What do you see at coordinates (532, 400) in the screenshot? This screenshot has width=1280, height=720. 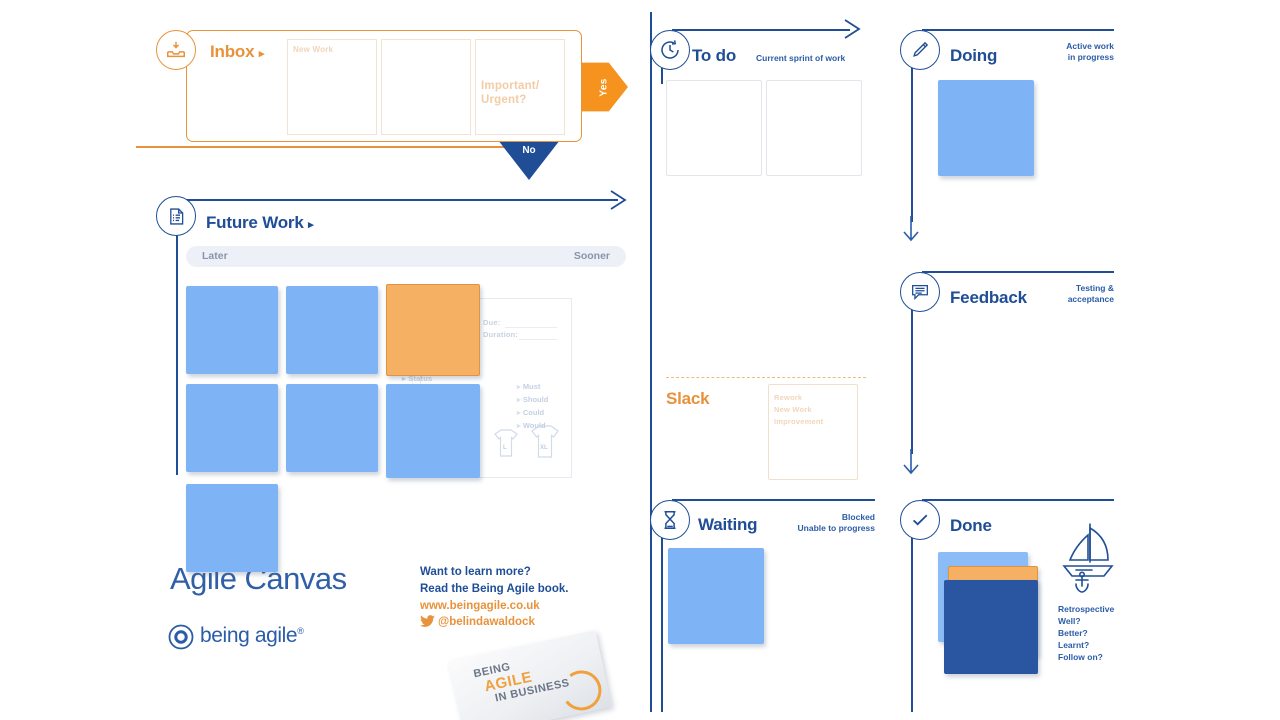 I see `priority-item: ▸ Should` at bounding box center [532, 400].